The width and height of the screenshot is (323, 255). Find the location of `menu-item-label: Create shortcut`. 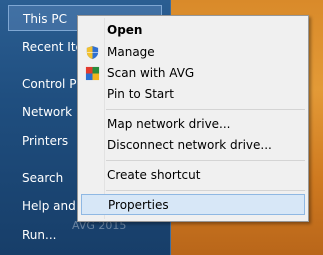

menu-item-label: Create shortcut is located at coordinates (154, 175).